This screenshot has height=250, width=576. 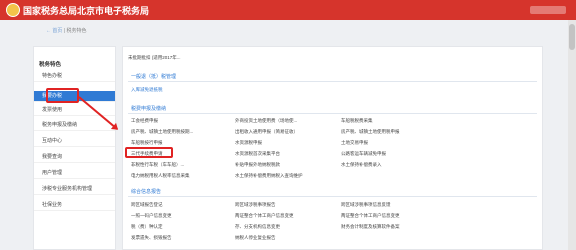 What do you see at coordinates (74, 141) in the screenshot?
I see `sidebar-item-interaction: 互动中心` at bounding box center [74, 141].